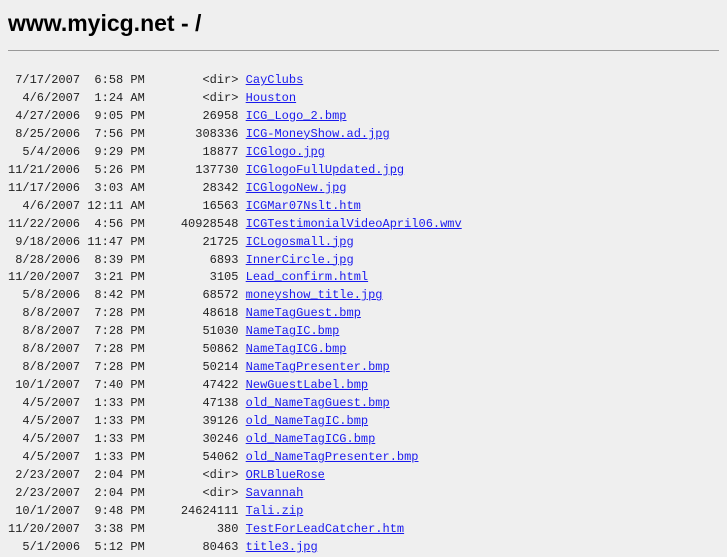 The height and width of the screenshot is (557, 727). What do you see at coordinates (293, 331) in the screenshot?
I see `entry-link: NameTagIC.bmp` at bounding box center [293, 331].